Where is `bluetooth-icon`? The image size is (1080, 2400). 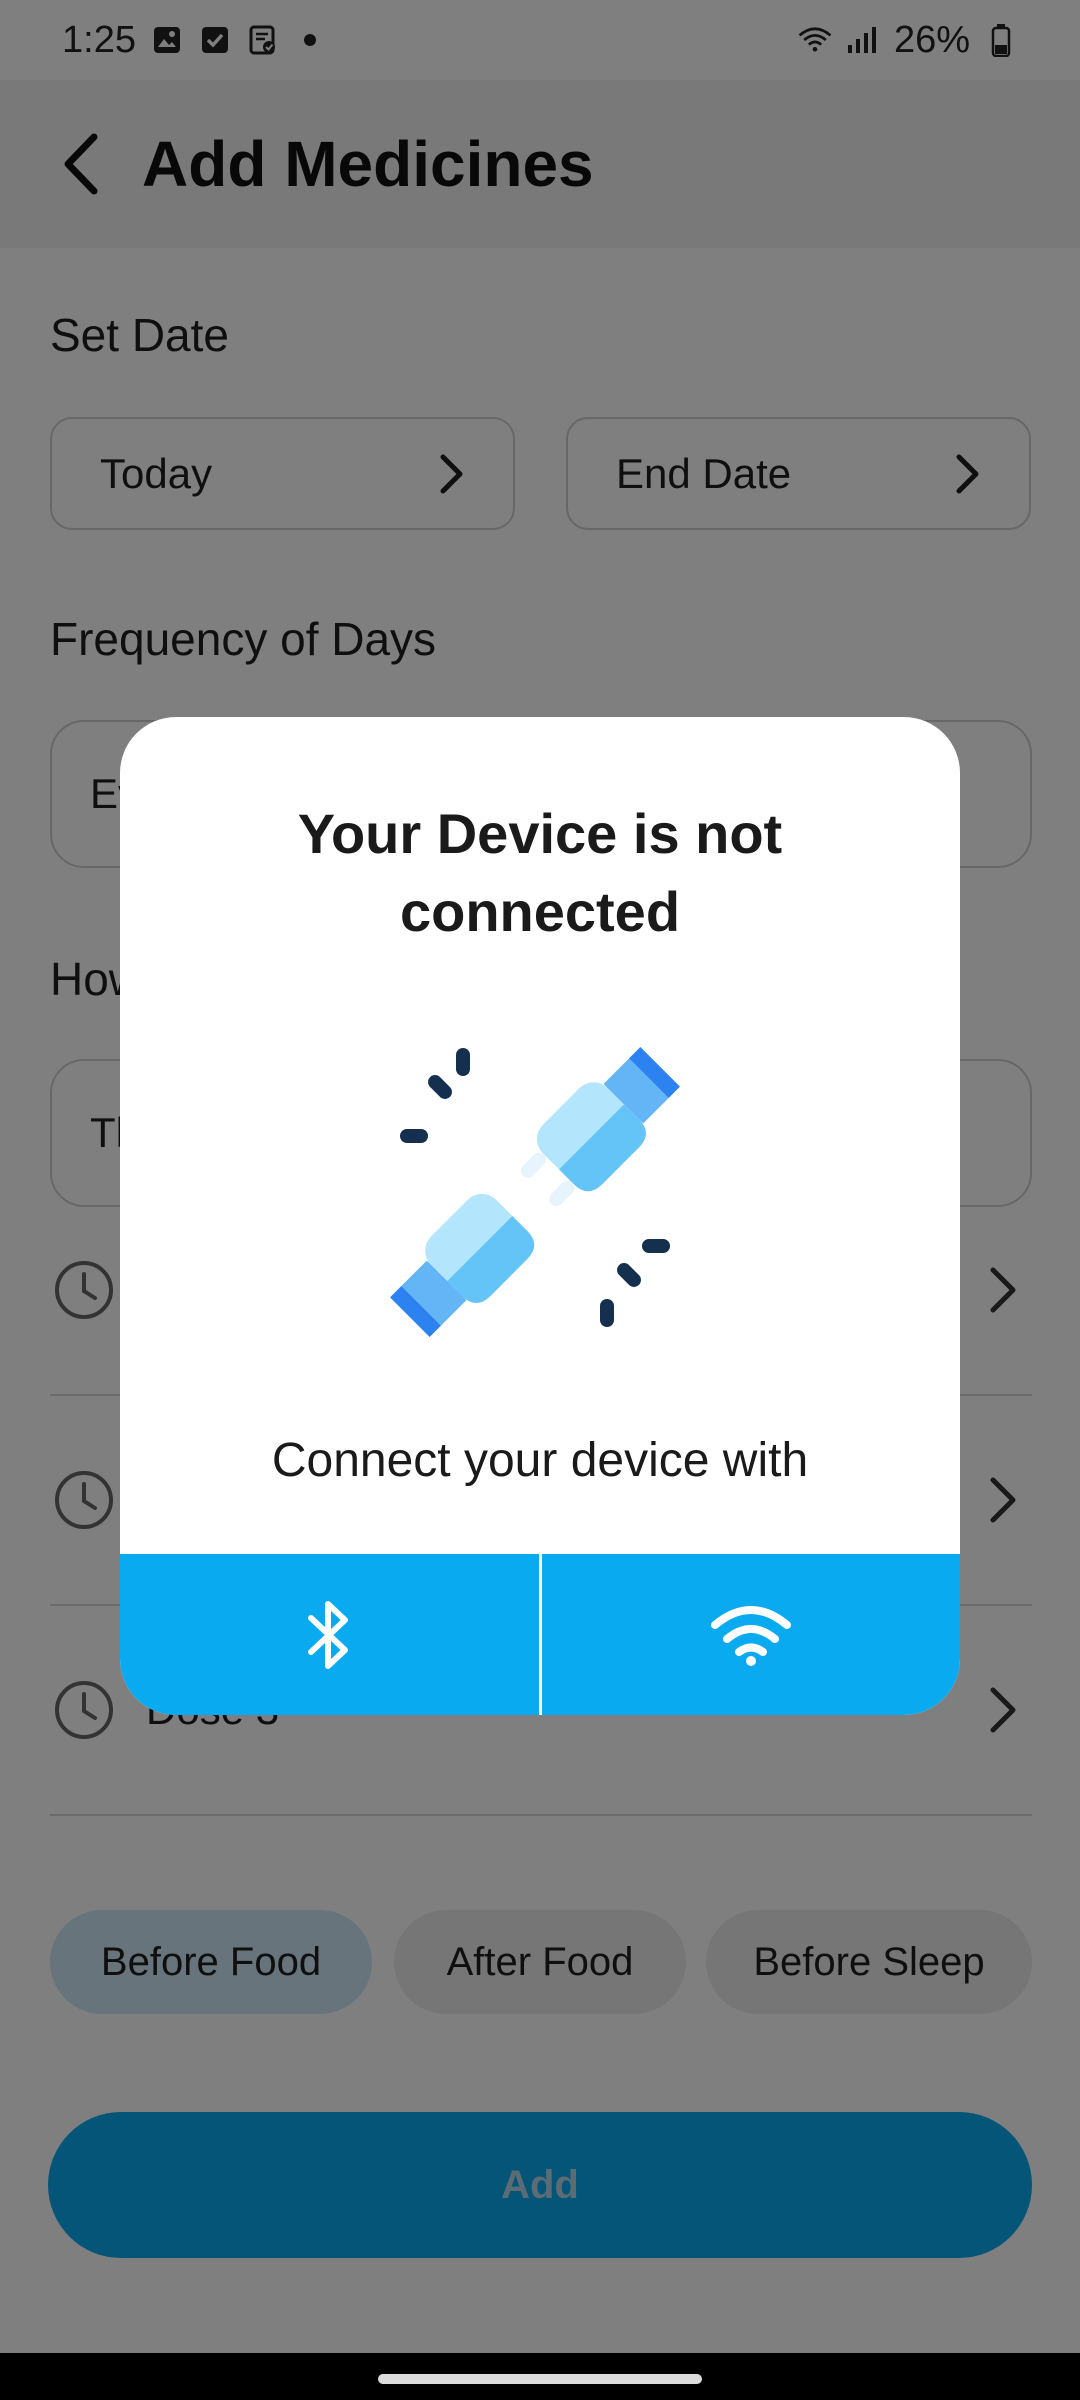 bluetooth-icon is located at coordinates (328, 1634).